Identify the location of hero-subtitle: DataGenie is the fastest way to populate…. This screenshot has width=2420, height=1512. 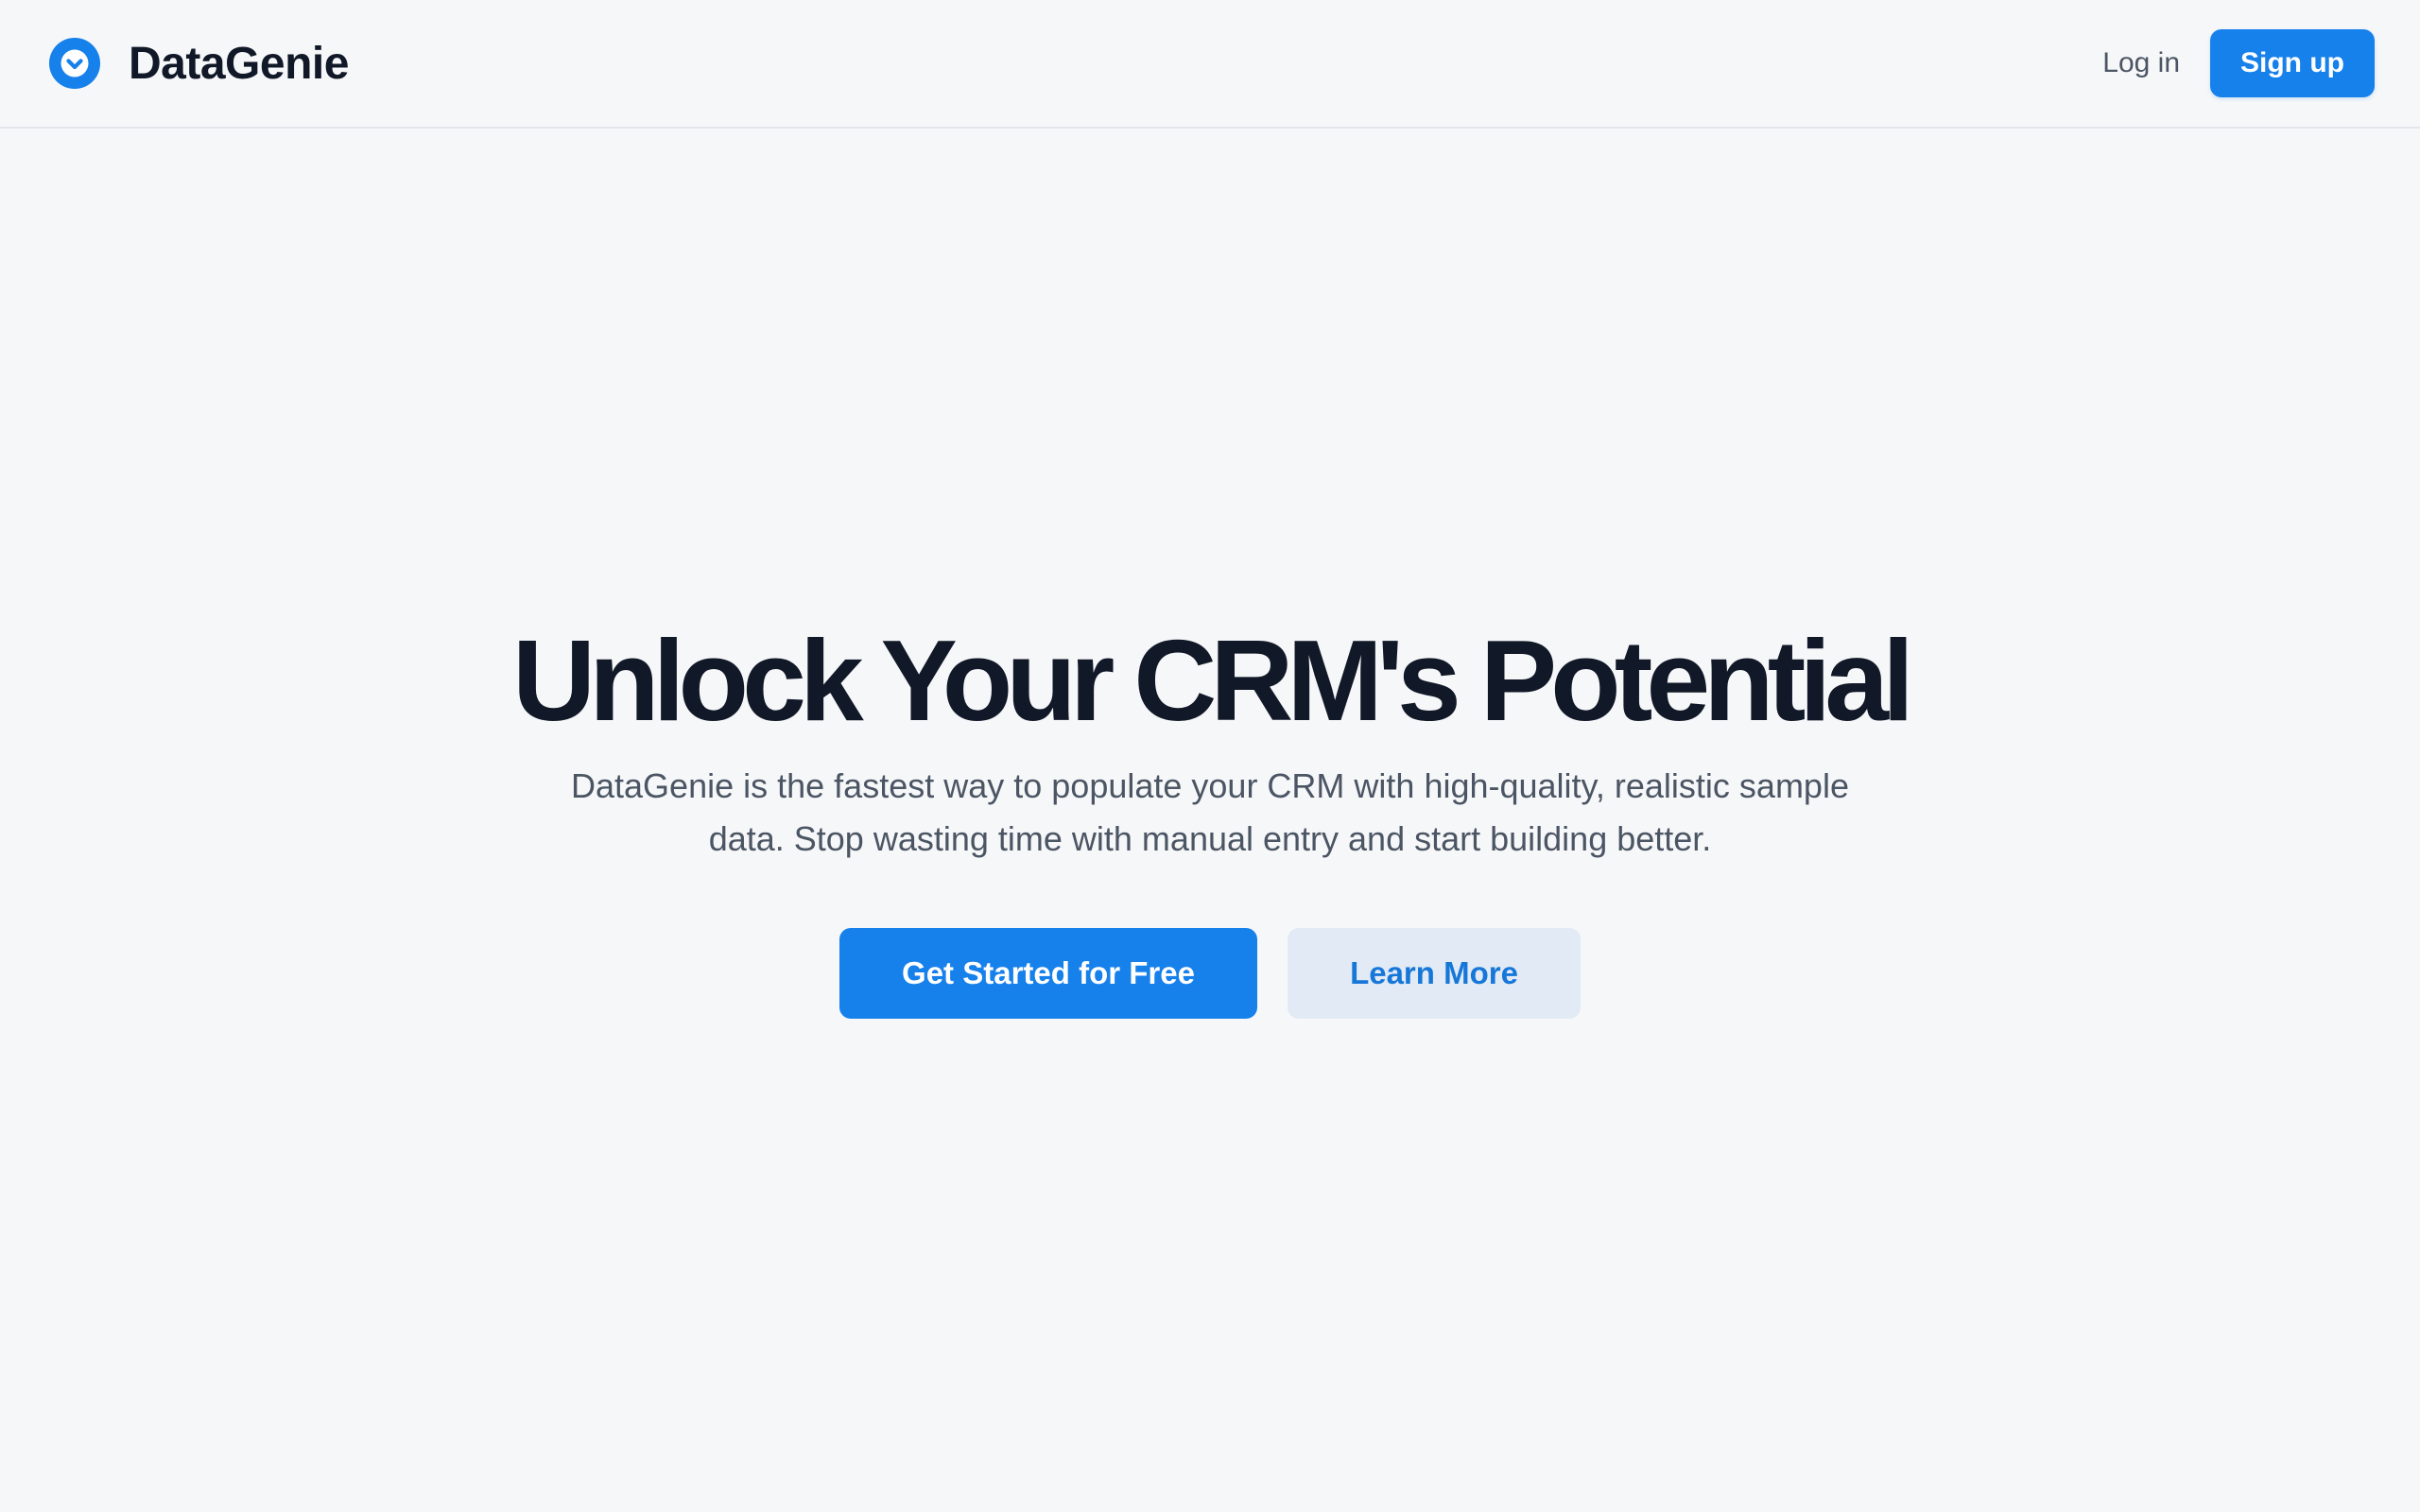
(1210, 812).